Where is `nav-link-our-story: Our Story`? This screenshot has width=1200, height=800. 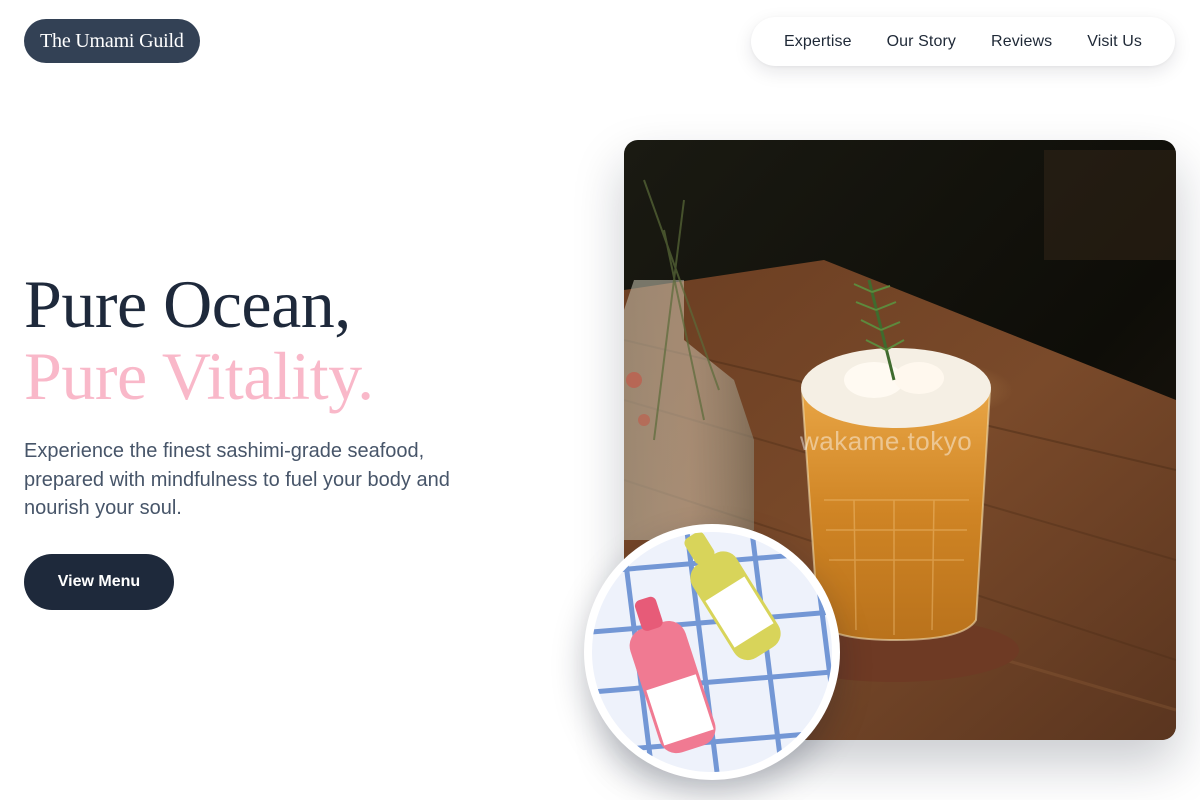
nav-link-our-story: Our Story is located at coordinates (921, 42).